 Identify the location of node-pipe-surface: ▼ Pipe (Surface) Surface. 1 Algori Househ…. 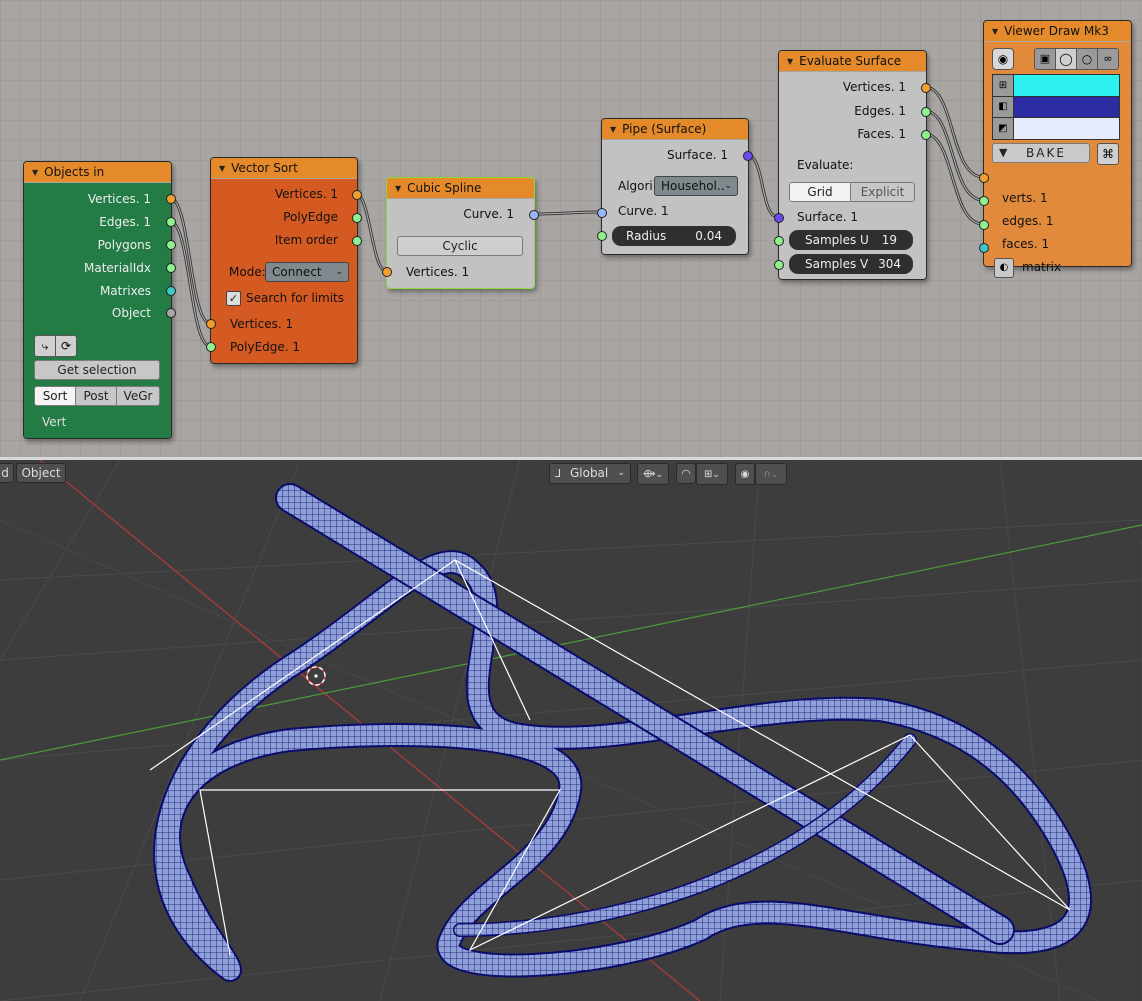
(675, 186).